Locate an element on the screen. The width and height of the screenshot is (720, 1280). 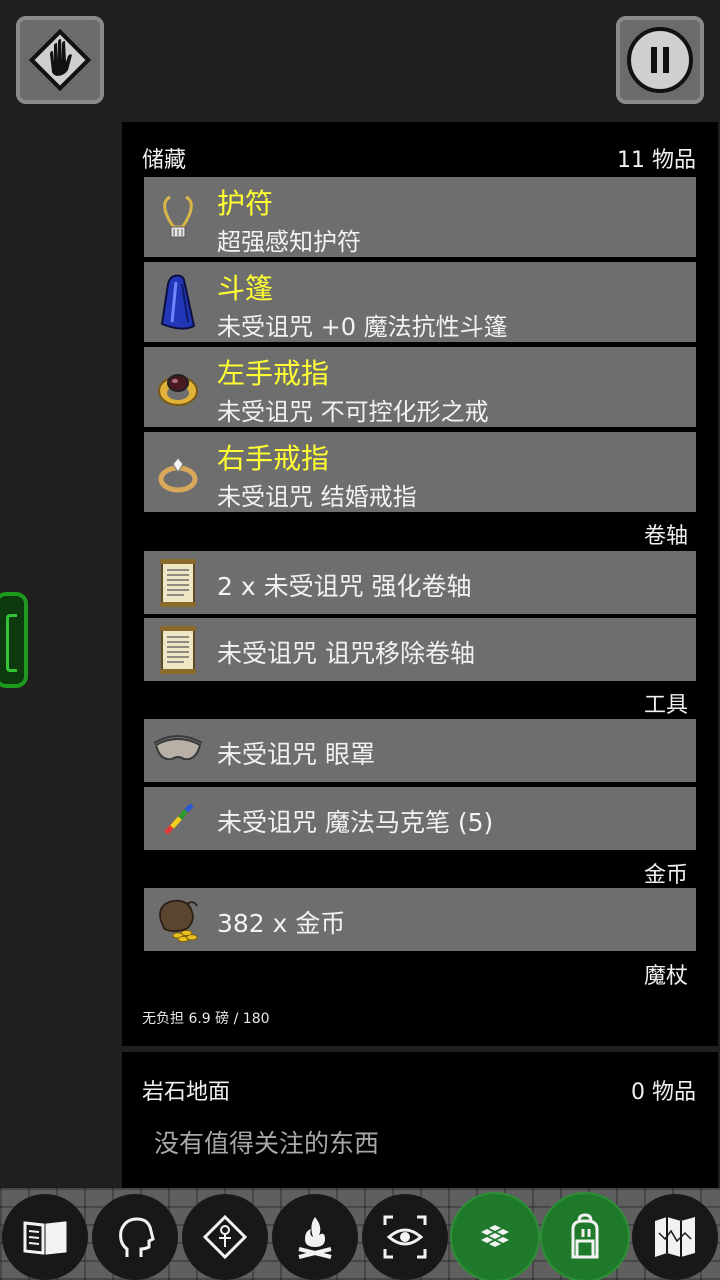
inventory-title: 储藏 is located at coordinates (164, 160).